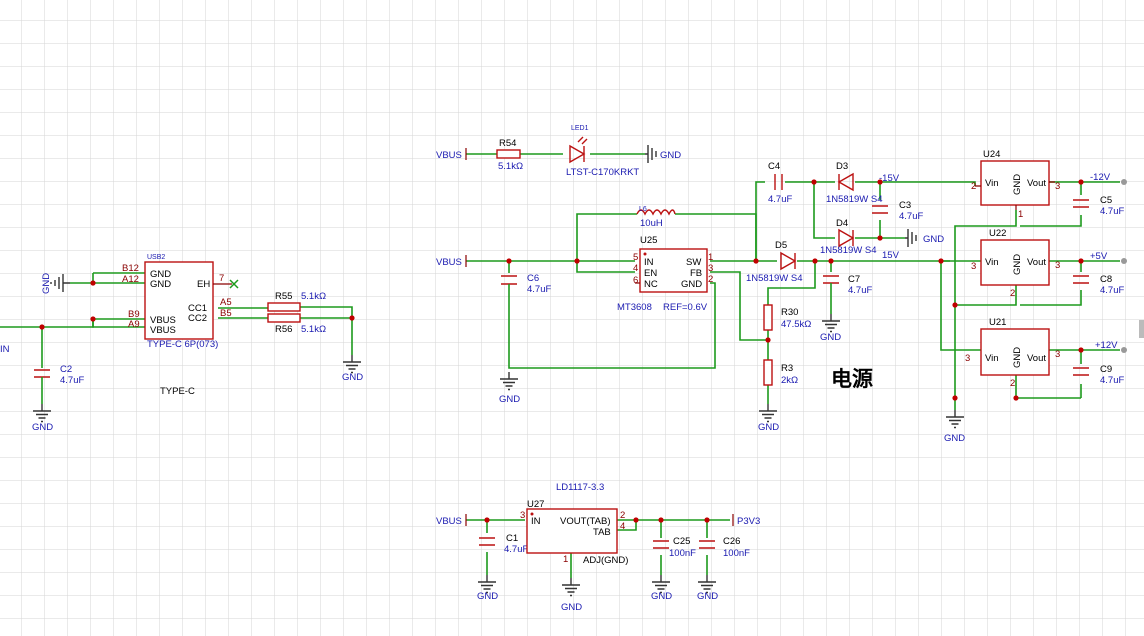 Image resolution: width=1144 pixels, height=636 pixels. What do you see at coordinates (635, 268) in the screenshot?
I see `u25-pin-num-4: 4` at bounding box center [635, 268].